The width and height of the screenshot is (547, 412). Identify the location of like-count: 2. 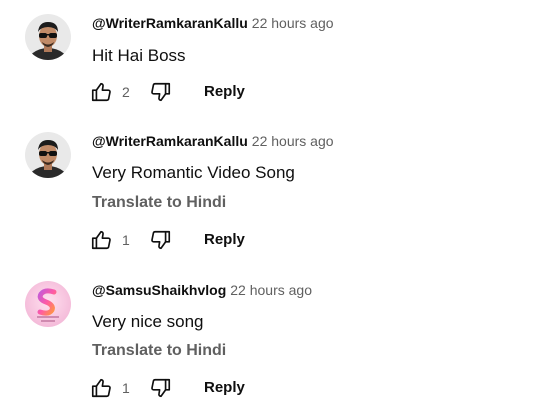
(126, 92).